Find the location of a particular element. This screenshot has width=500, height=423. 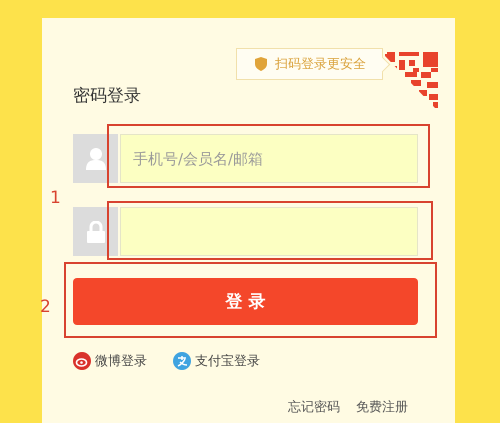

lock-icon is located at coordinates (95, 231).